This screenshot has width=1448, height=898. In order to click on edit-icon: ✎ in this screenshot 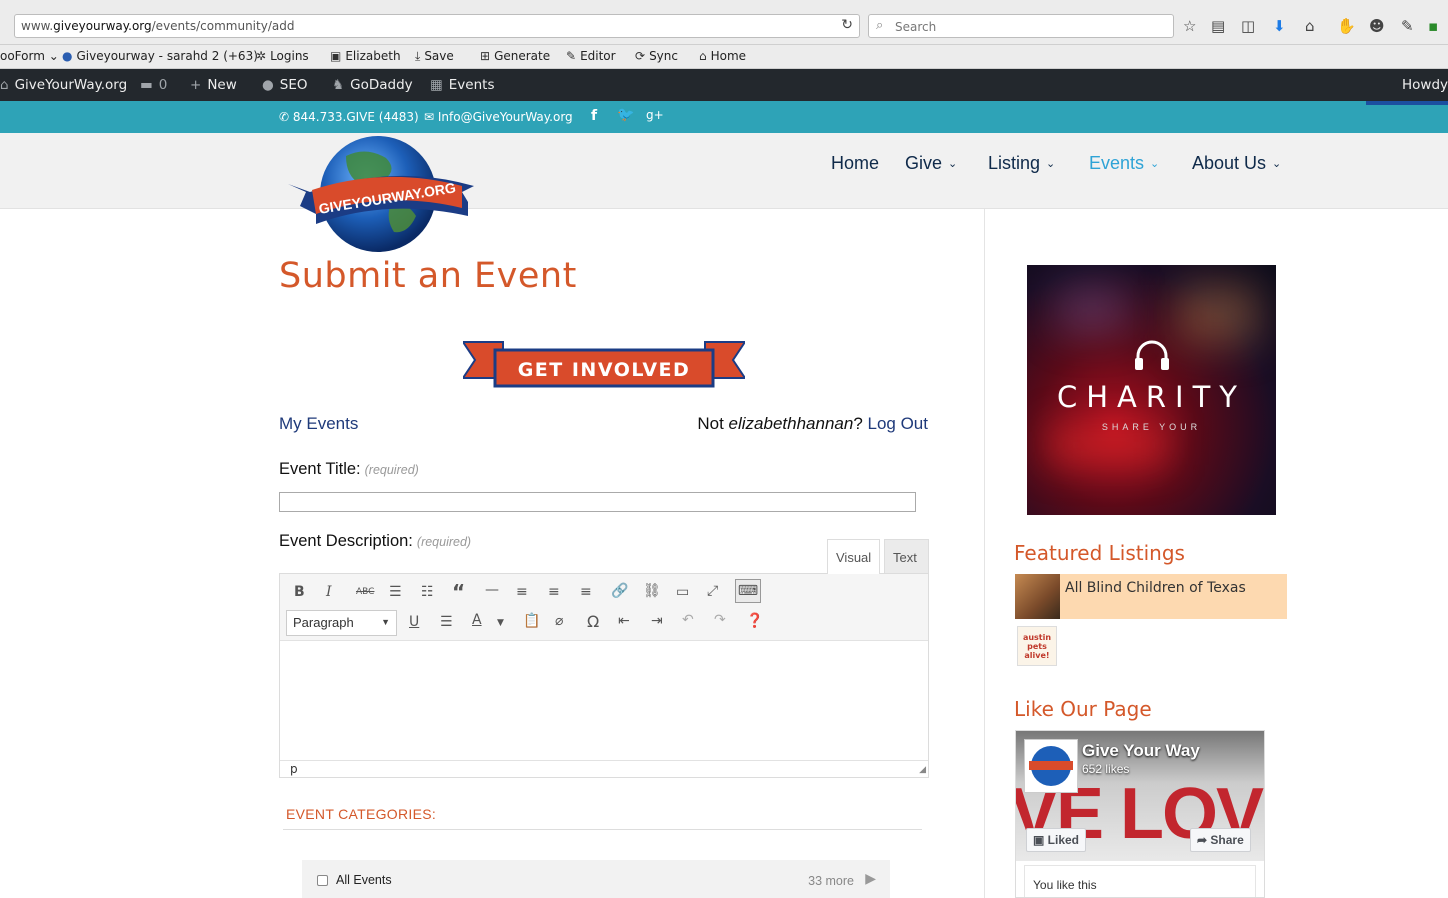, I will do `click(571, 56)`.